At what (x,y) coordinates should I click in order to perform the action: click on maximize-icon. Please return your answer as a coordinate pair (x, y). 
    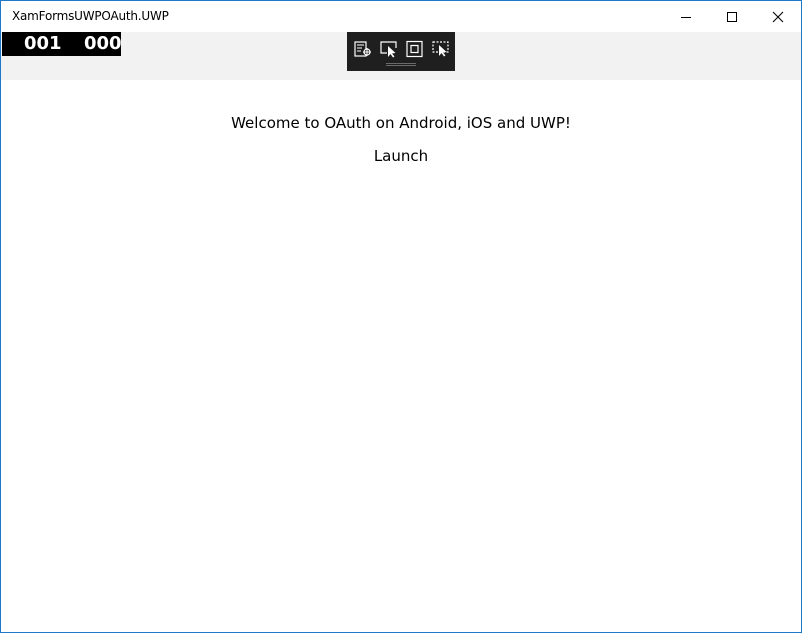
    Looking at the image, I should click on (732, 16).